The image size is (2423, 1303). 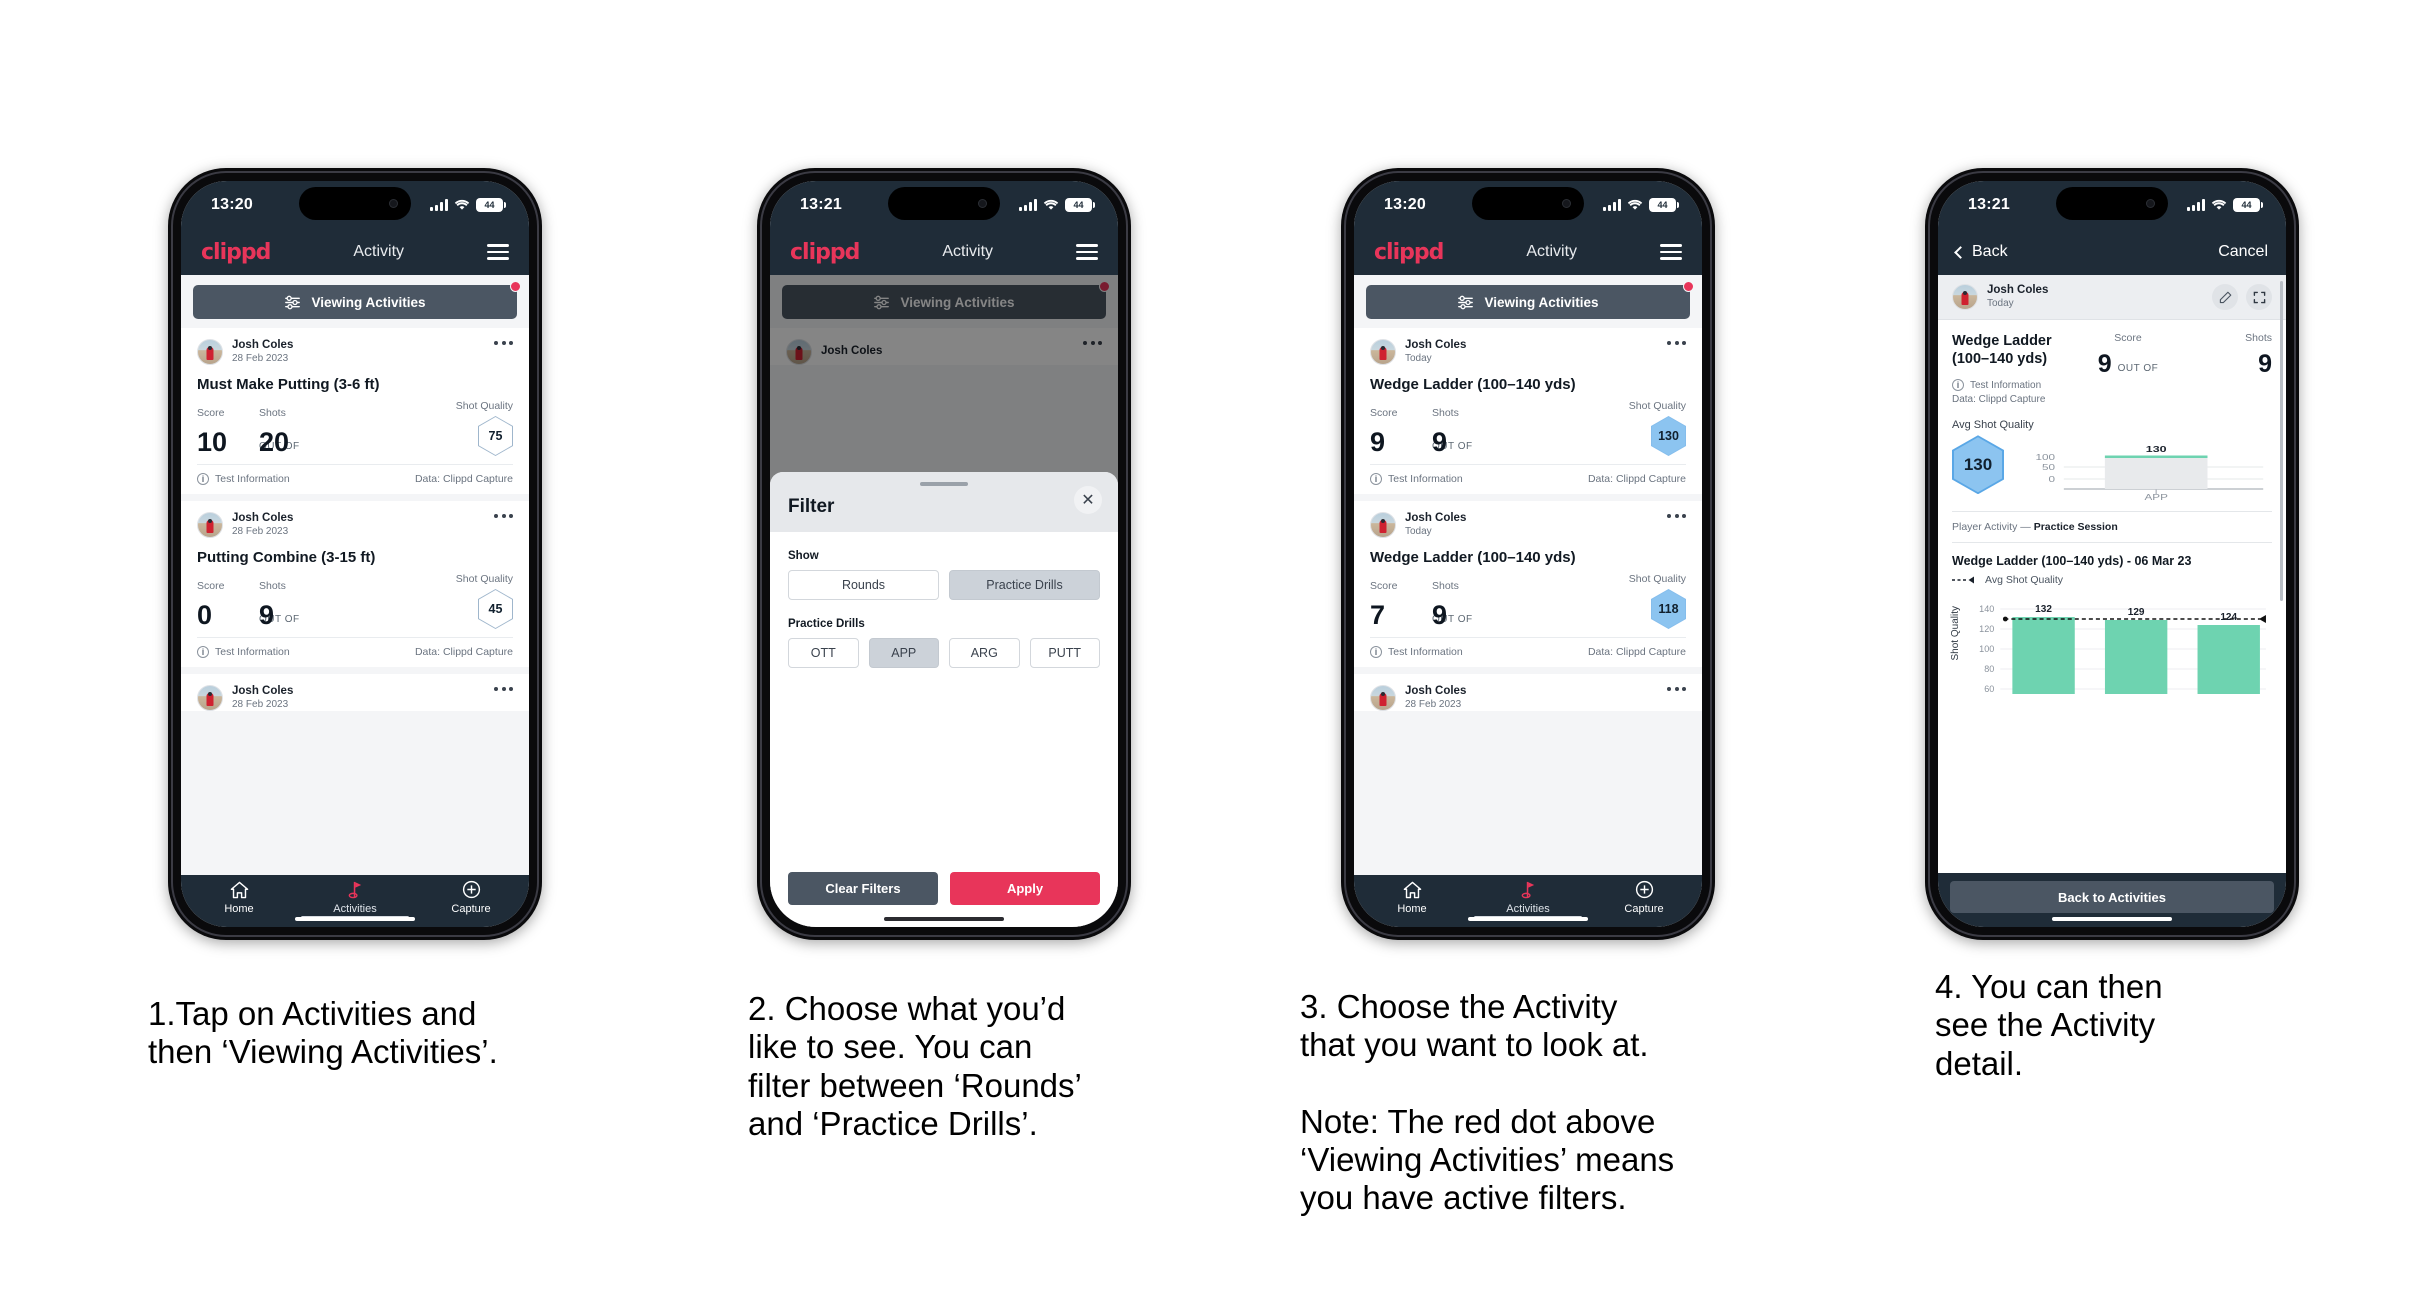 What do you see at coordinates (211, 586) in the screenshot?
I see `score-label: Score` at bounding box center [211, 586].